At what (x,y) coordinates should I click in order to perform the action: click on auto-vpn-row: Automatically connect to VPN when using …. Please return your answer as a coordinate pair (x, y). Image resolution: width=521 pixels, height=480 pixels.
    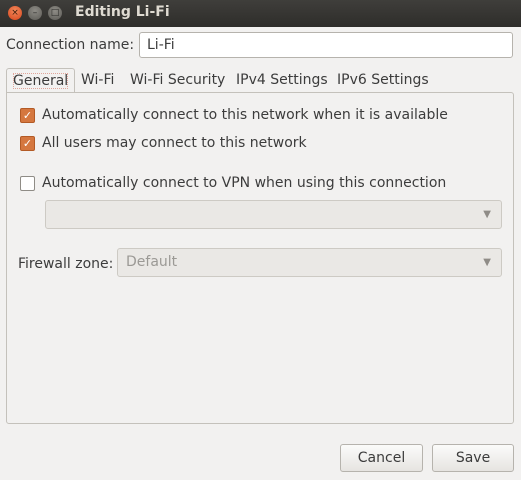
    Looking at the image, I should click on (233, 183).